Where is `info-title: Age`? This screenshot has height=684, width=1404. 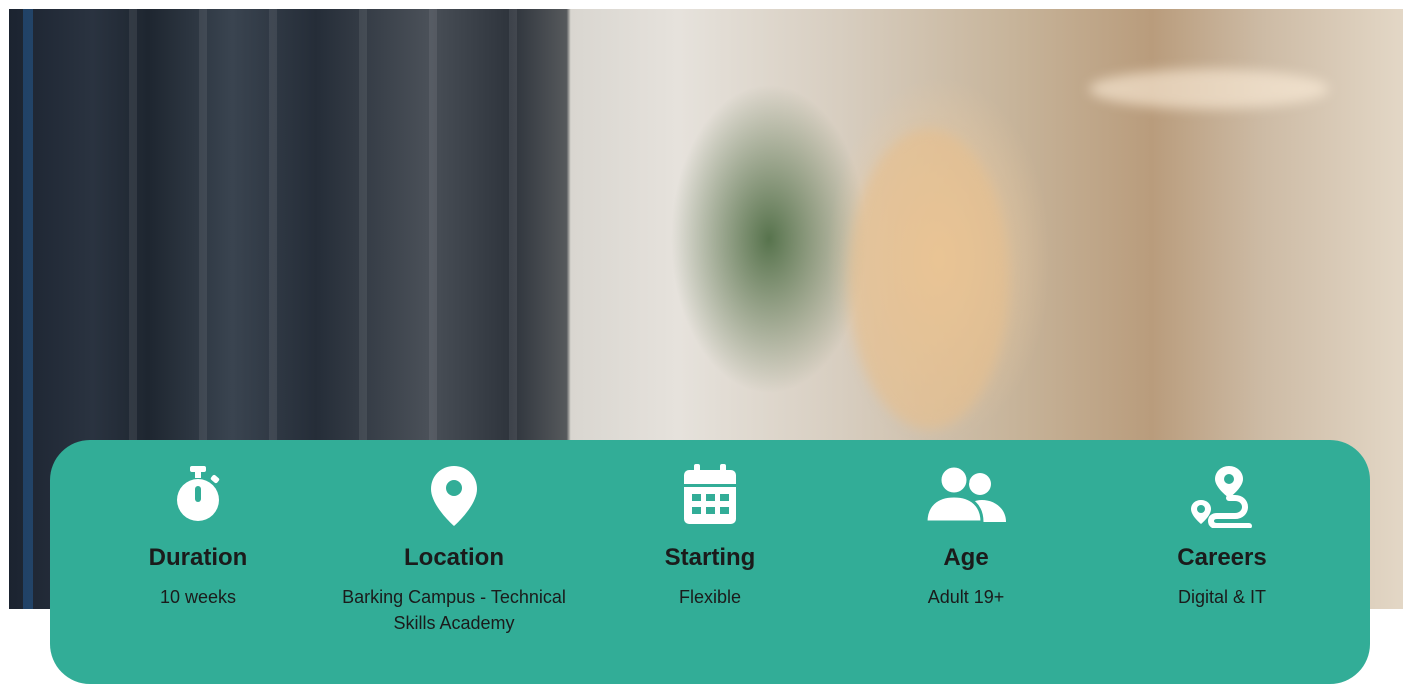
info-title: Age is located at coordinates (966, 557).